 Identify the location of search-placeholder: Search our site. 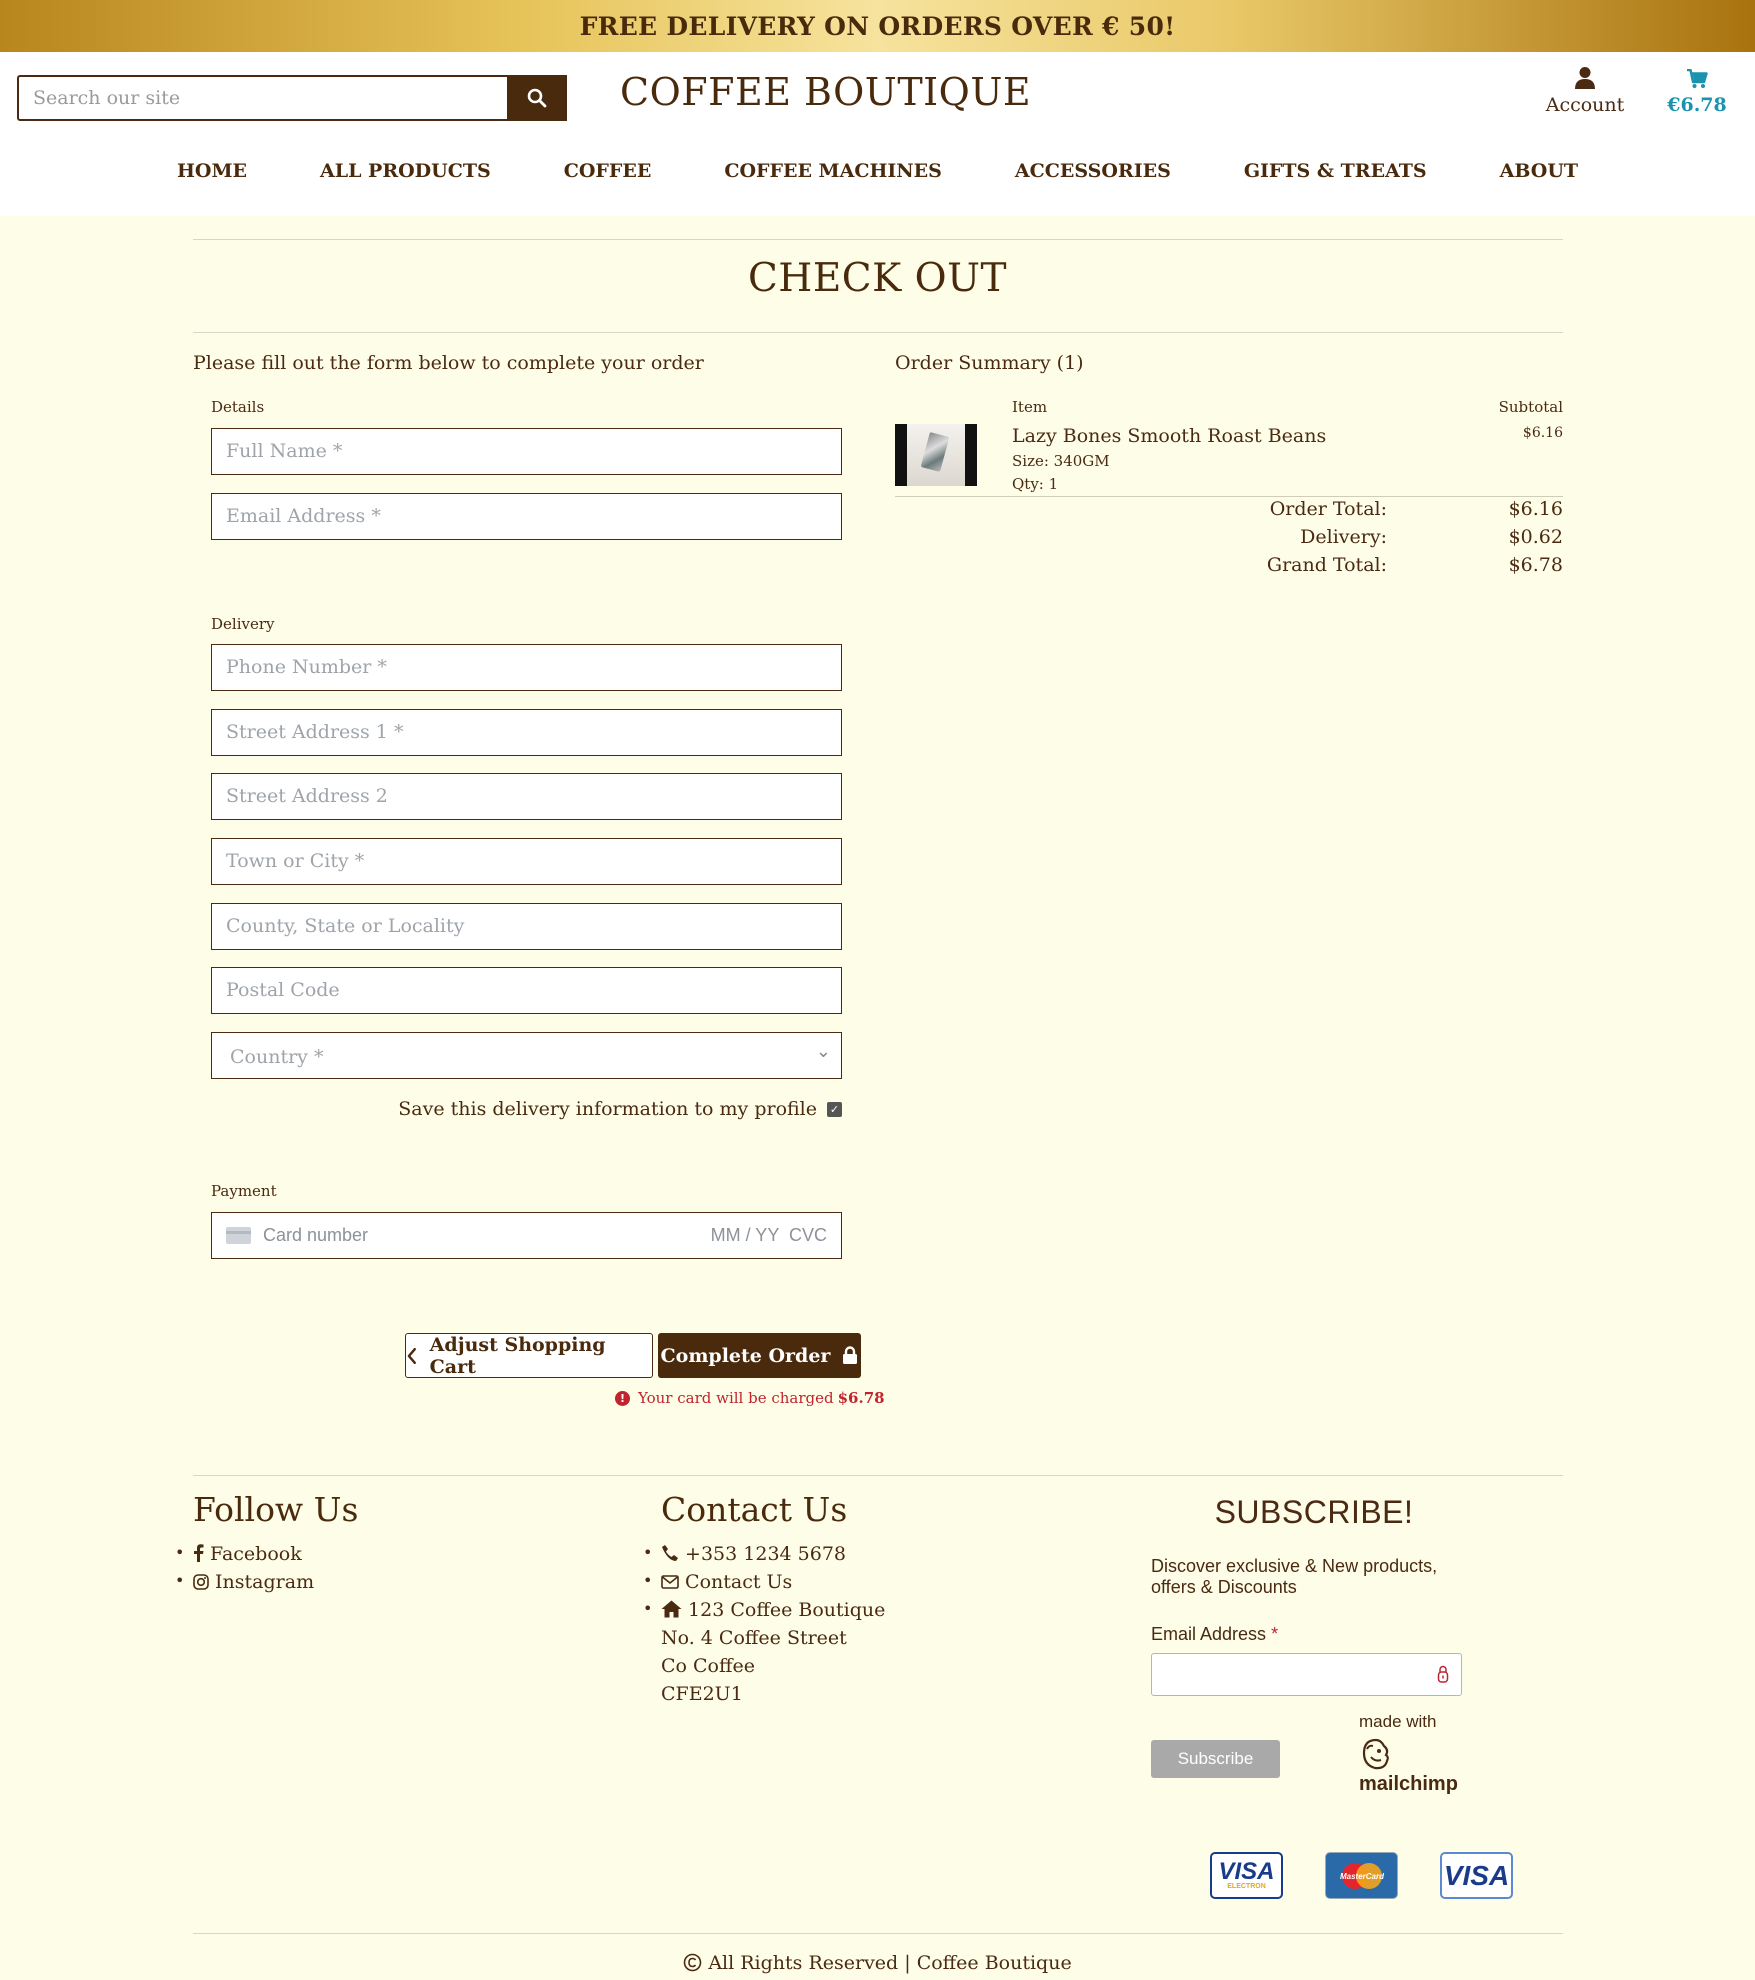
(107, 98).